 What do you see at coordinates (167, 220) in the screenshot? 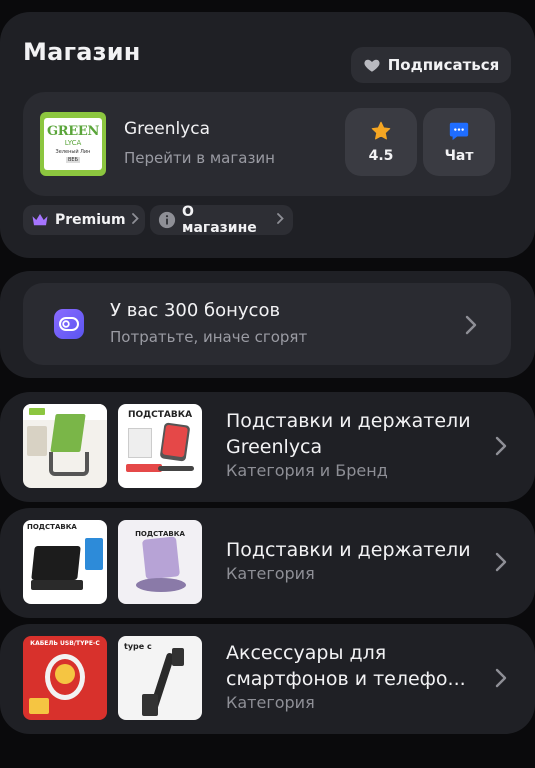
I see `info-icon` at bounding box center [167, 220].